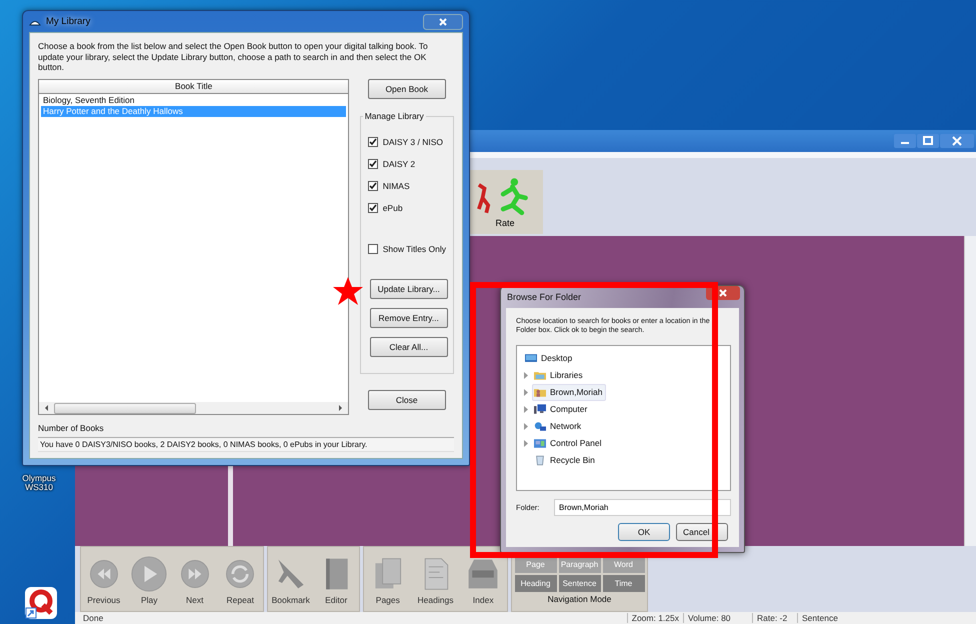 The image size is (976, 624). Describe the element at coordinates (928, 141) in the screenshot. I see `maximize-icon` at that location.